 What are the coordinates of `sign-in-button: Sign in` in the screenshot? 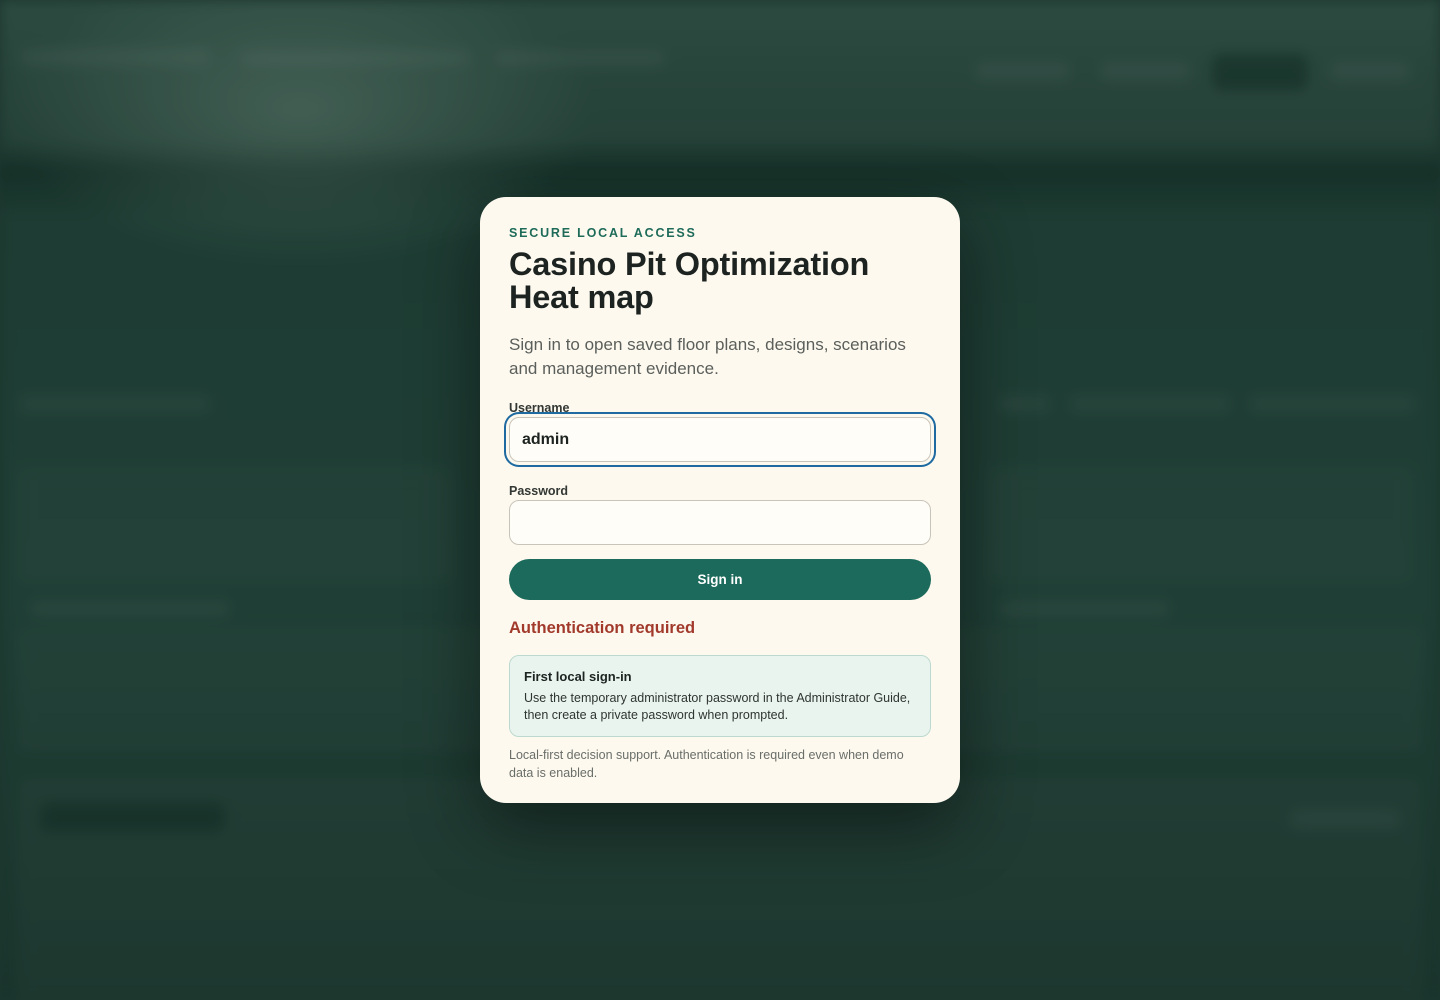 It's located at (720, 579).